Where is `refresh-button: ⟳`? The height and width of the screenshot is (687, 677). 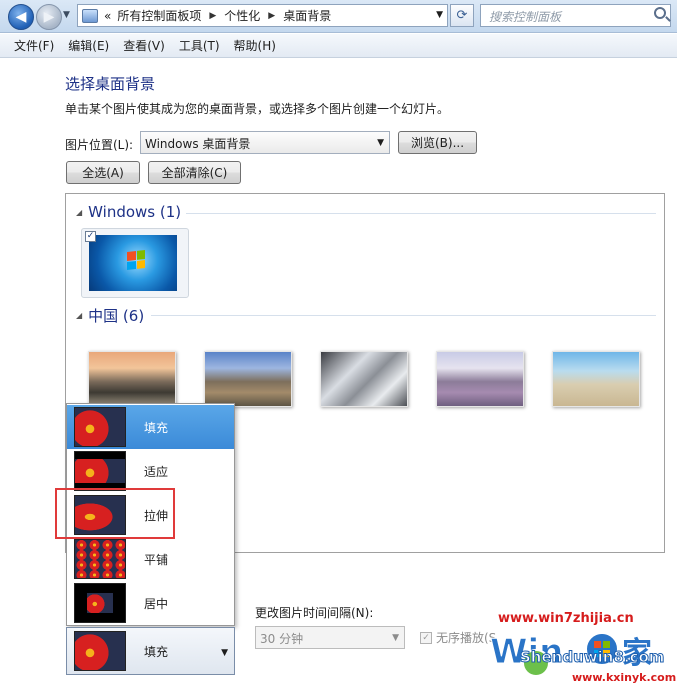 refresh-button: ⟳ is located at coordinates (462, 15).